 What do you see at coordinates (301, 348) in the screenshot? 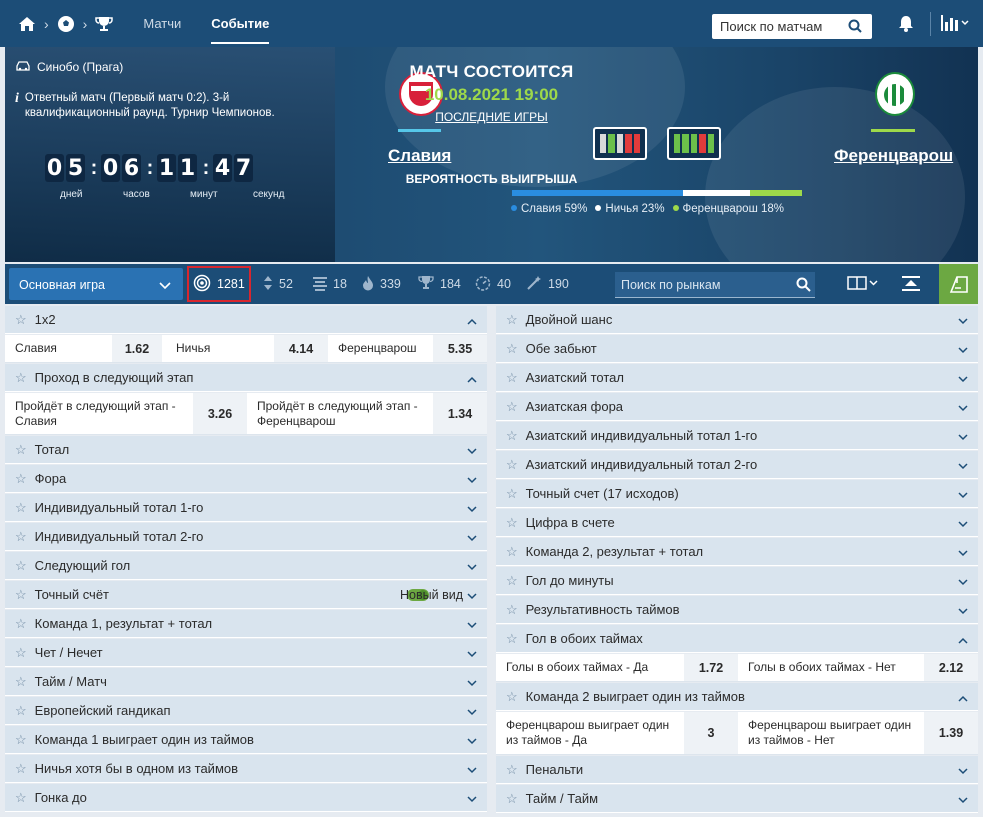
I see `odds-button: 4.14` at bounding box center [301, 348].